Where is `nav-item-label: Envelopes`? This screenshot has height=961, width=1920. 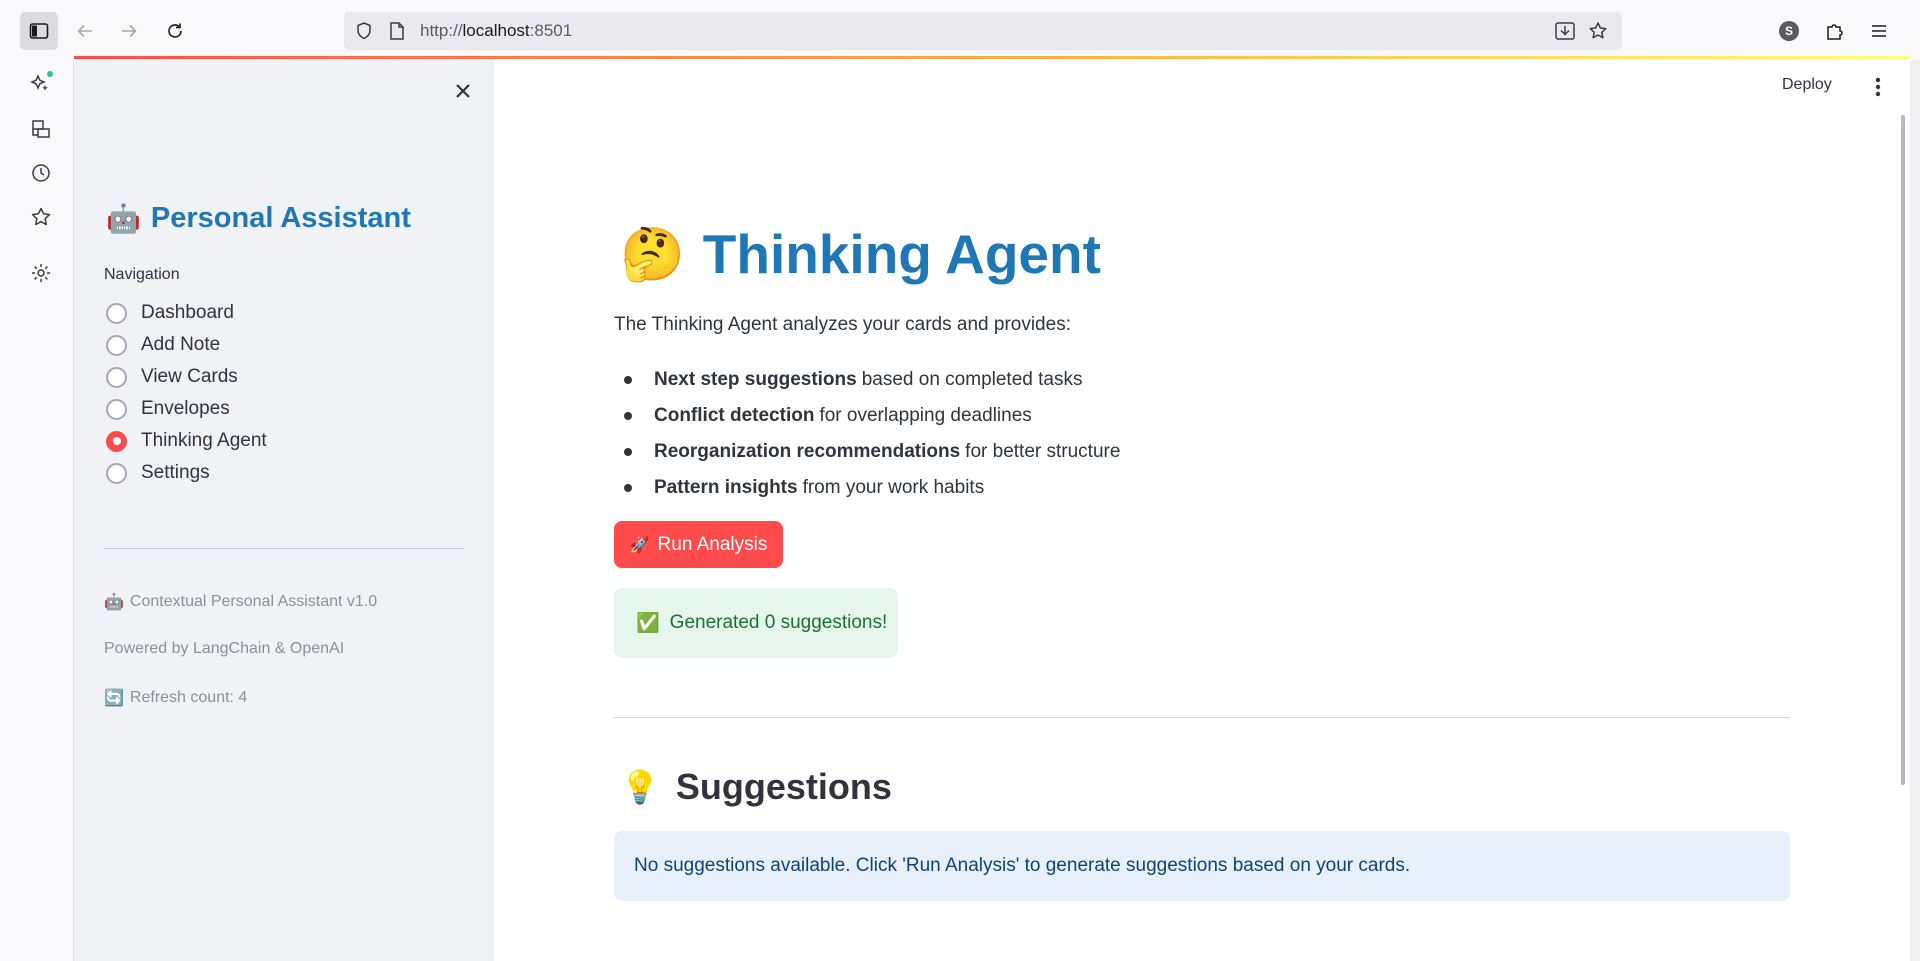 nav-item-label: Envelopes is located at coordinates (185, 408).